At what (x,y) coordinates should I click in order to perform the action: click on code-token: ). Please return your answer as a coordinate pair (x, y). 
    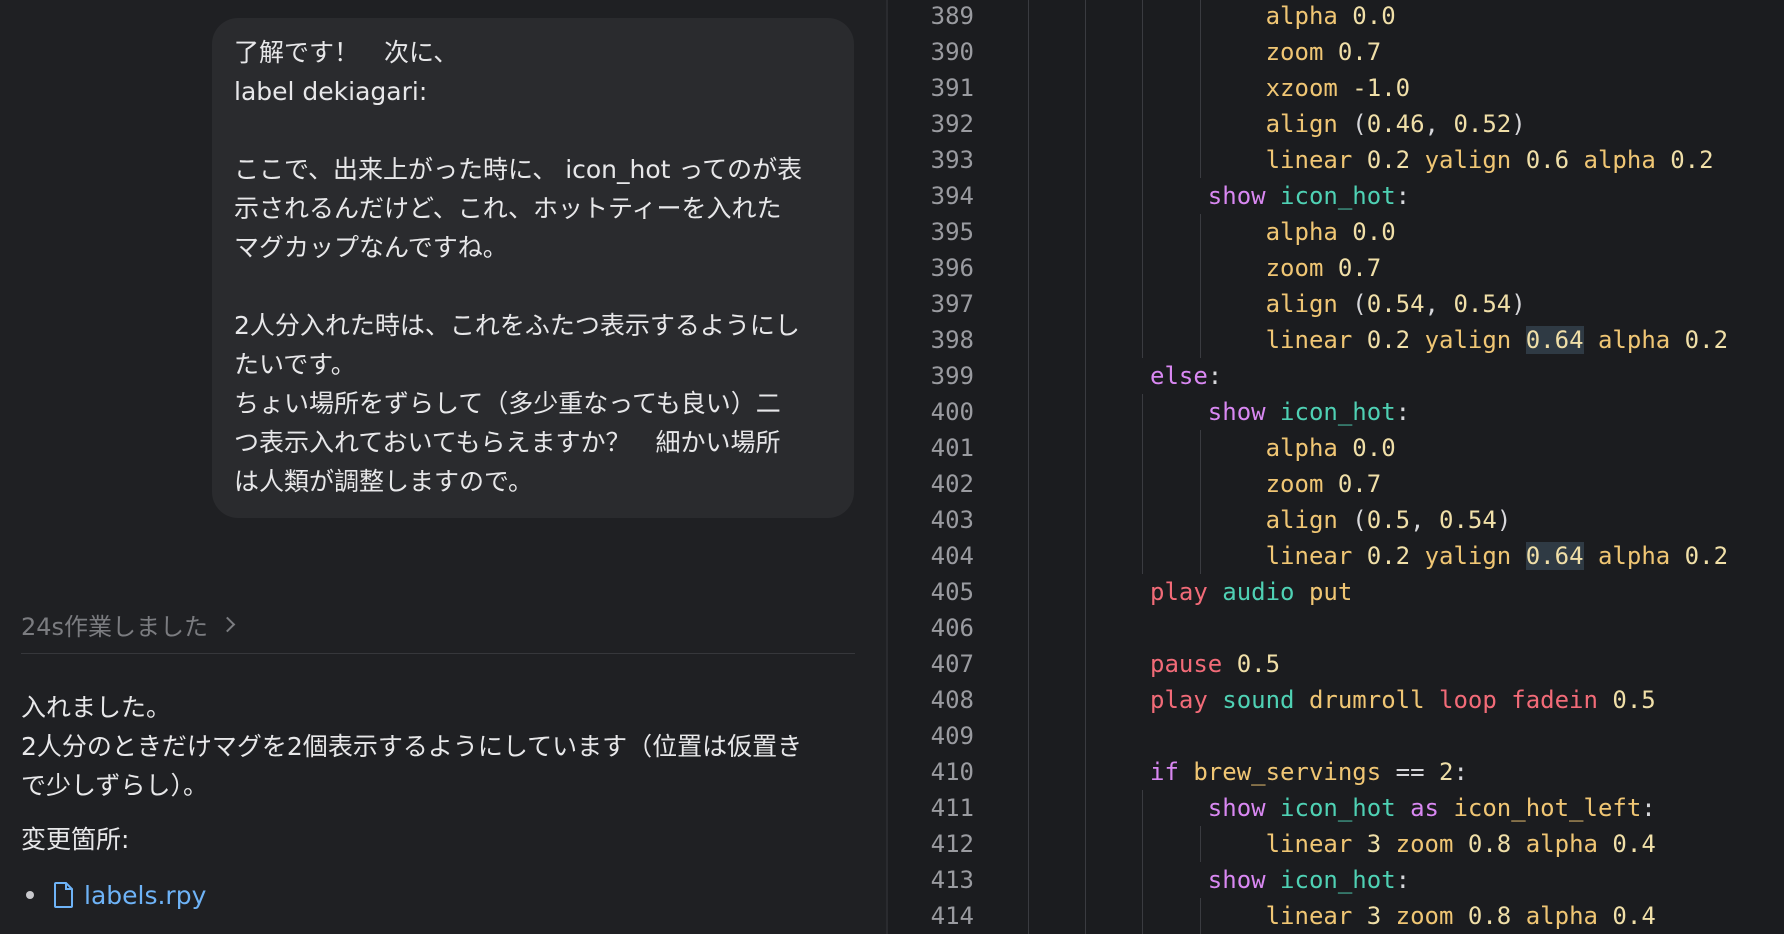
    Looking at the image, I should click on (1518, 124).